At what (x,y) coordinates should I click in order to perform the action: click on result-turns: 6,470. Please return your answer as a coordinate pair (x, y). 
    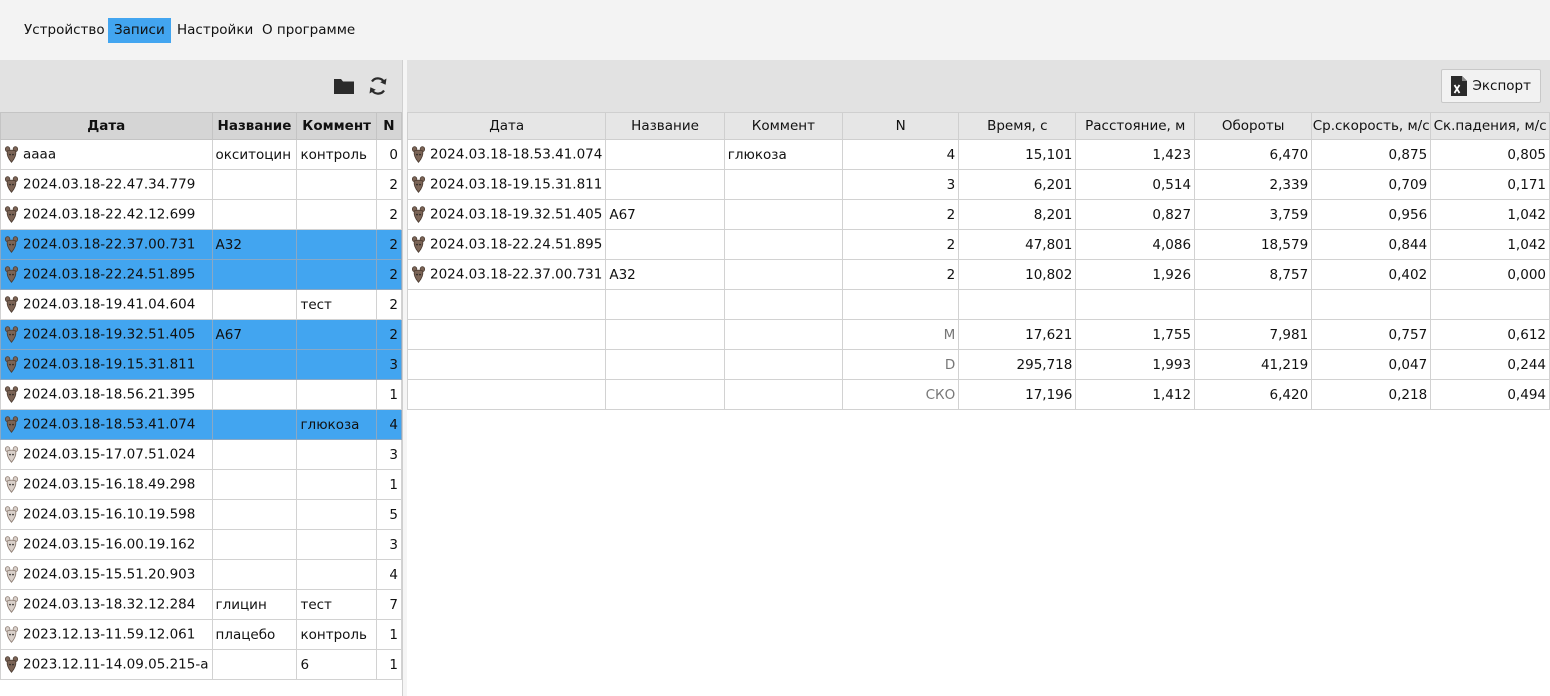
    Looking at the image, I should click on (1253, 154).